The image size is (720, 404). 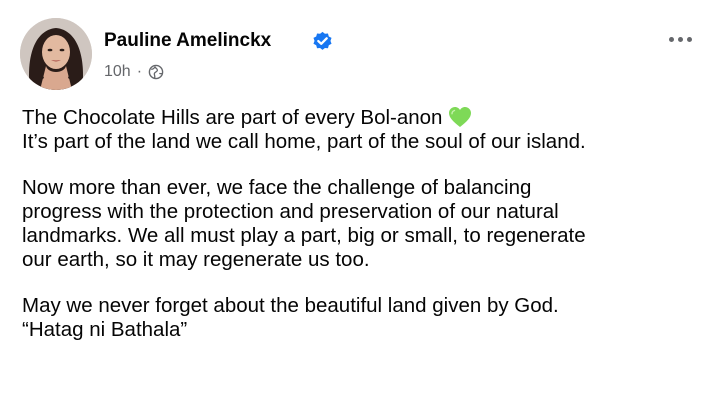 I want to click on more-options-button, so click(x=680, y=39).